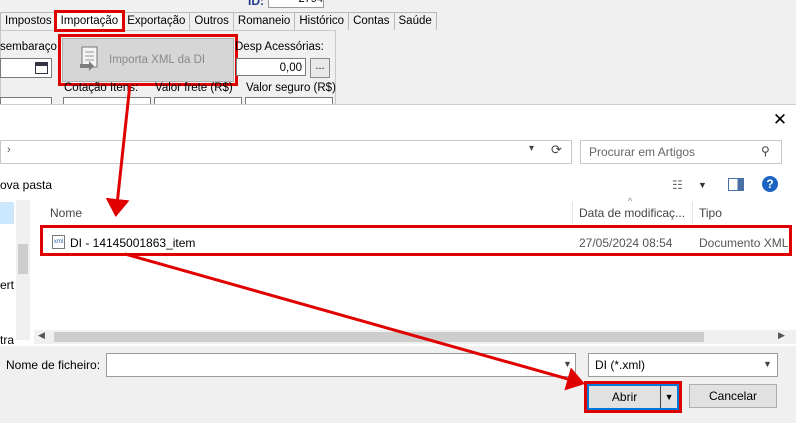 Image resolution: width=796 pixels, height=424 pixels. Describe the element at coordinates (90, 60) in the screenshot. I see `xml-import-icon` at that location.